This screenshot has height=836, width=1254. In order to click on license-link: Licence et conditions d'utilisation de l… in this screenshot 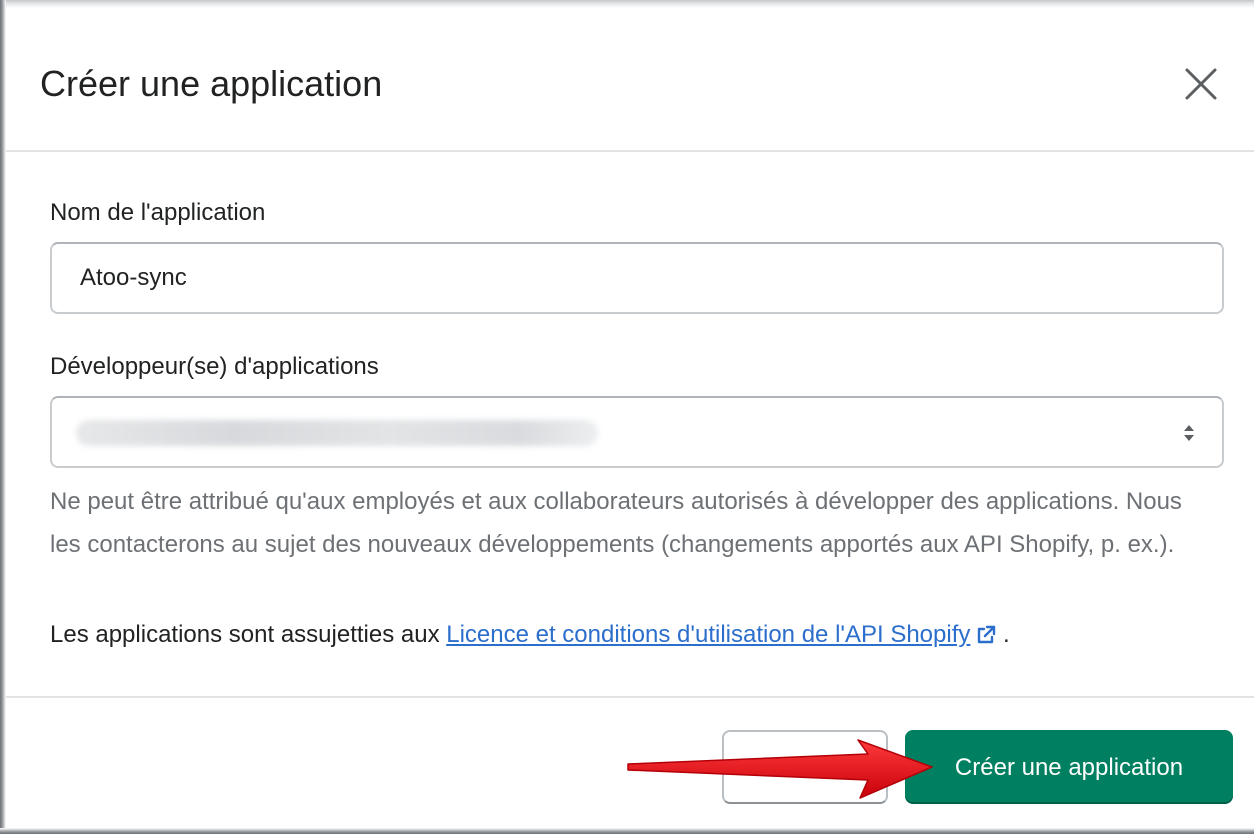, I will do `click(708, 634)`.